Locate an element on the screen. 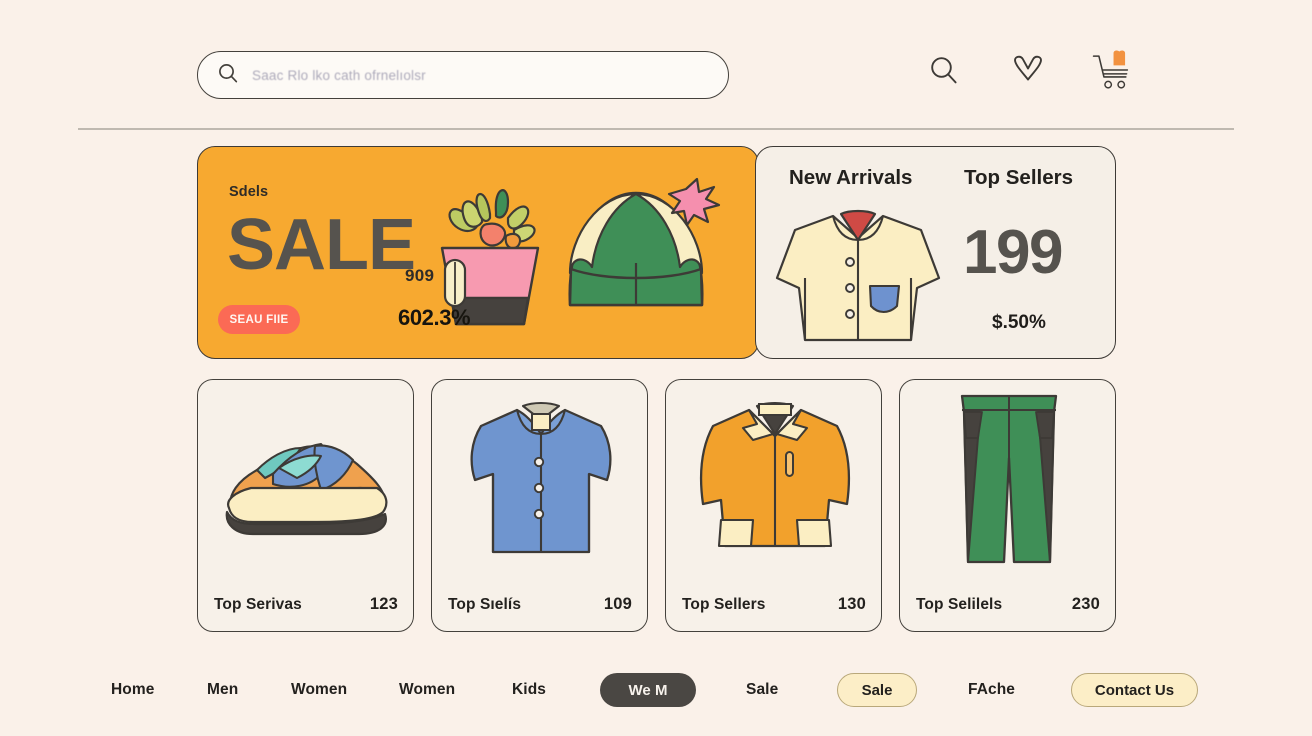  heart-icon is located at coordinates (1028, 70).